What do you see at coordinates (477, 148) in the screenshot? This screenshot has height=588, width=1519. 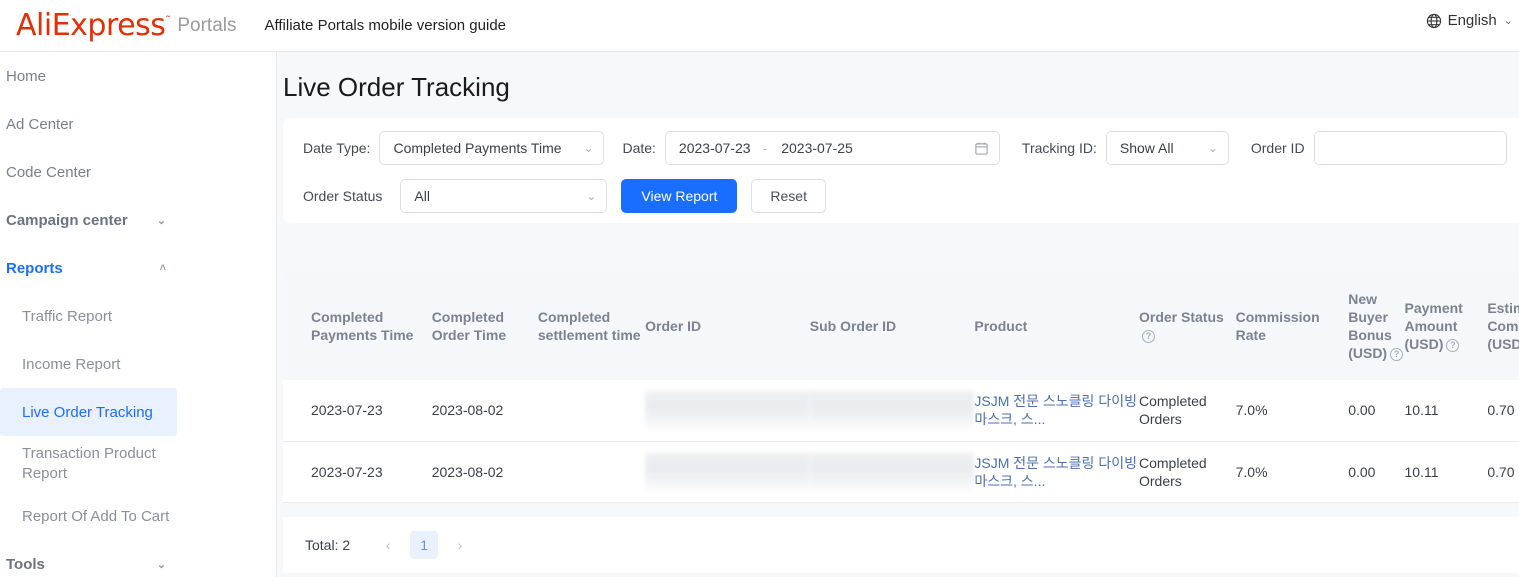 I see `date-type-value: Completed Payments Time` at bounding box center [477, 148].